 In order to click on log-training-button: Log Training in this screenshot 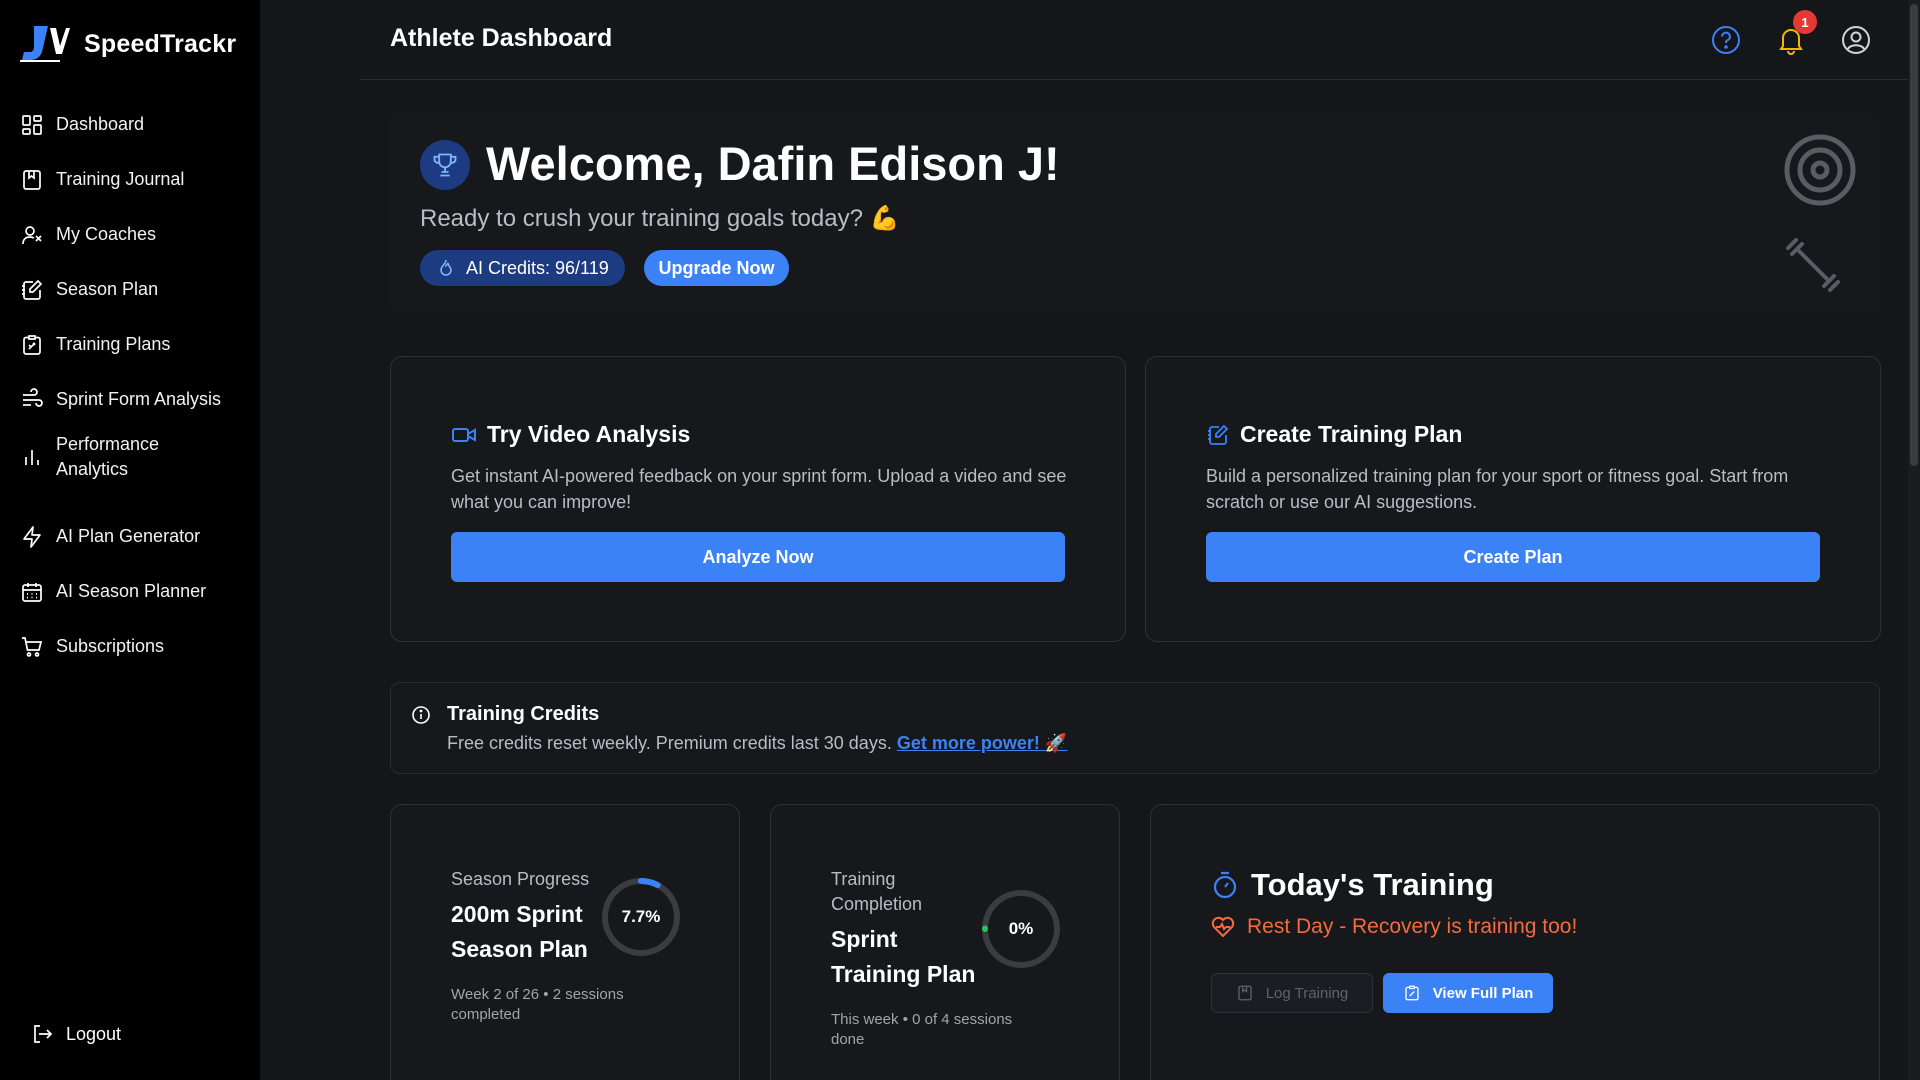, I will do `click(1292, 993)`.